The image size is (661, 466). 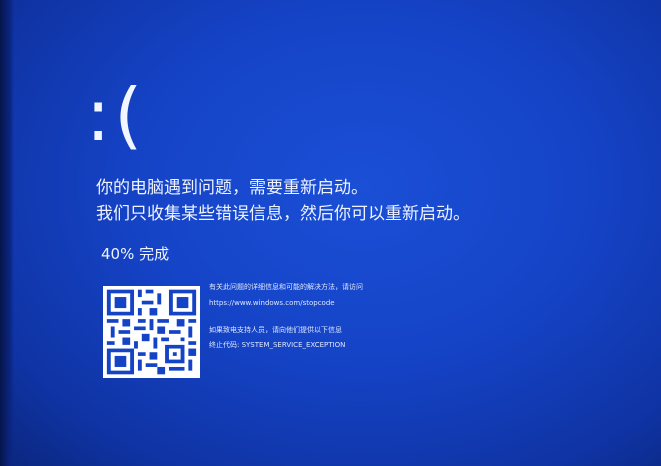 I want to click on monitor-bezel, so click(x=7, y=233).